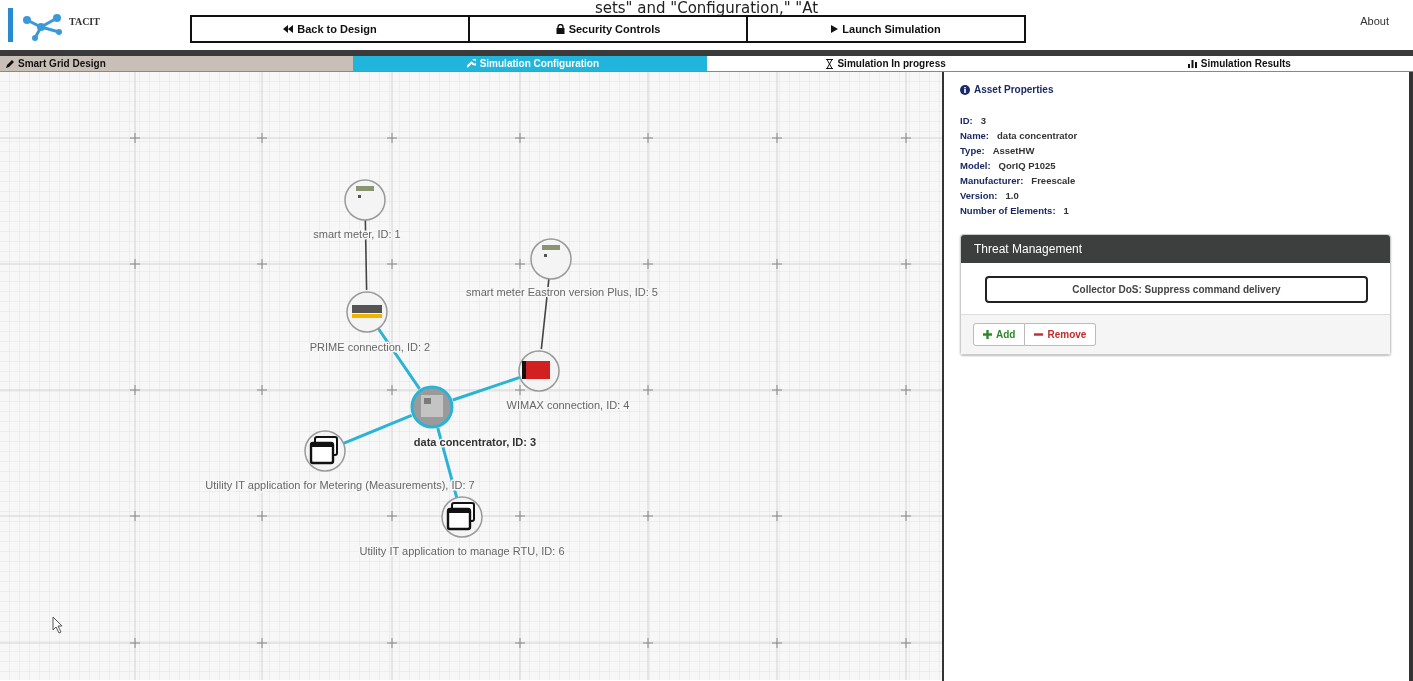 The image size is (1413, 681). Describe the element at coordinates (471, 63) in the screenshot. I see `wrench-icon` at that location.